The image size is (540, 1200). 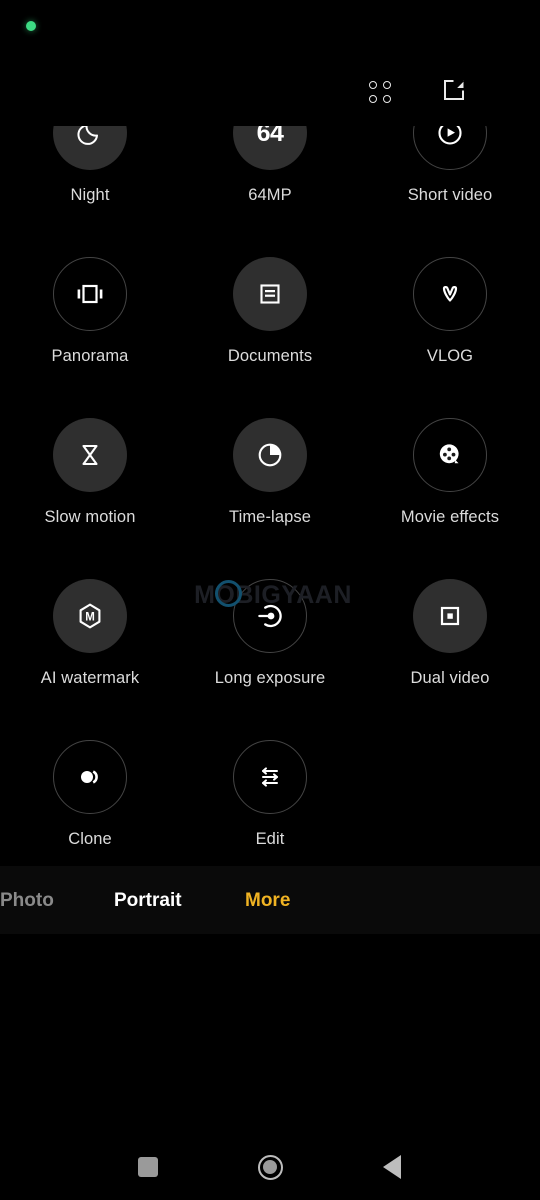 I want to click on mode-item-time-lapse: Time-lapse, so click(x=270, y=472).